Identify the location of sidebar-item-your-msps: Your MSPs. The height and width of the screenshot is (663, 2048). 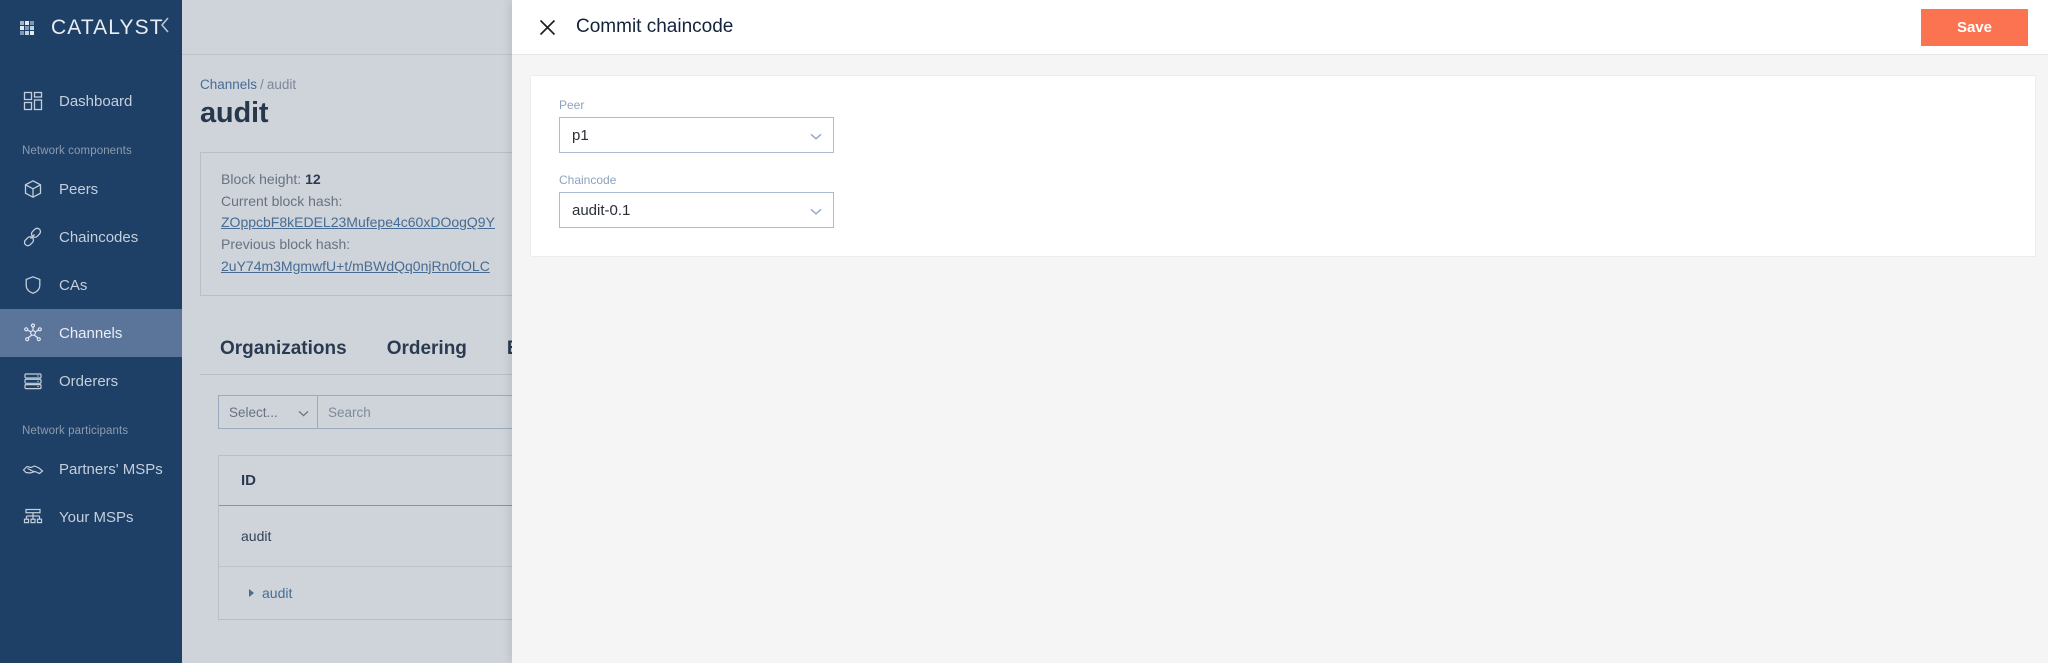
(91, 517).